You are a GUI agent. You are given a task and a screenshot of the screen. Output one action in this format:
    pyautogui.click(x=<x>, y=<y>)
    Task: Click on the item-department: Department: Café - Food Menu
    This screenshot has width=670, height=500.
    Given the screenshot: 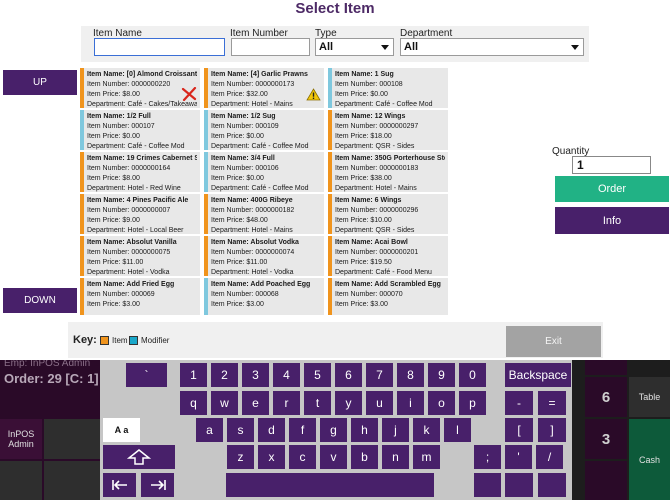 What is the action you would take?
    pyautogui.click(x=383, y=272)
    